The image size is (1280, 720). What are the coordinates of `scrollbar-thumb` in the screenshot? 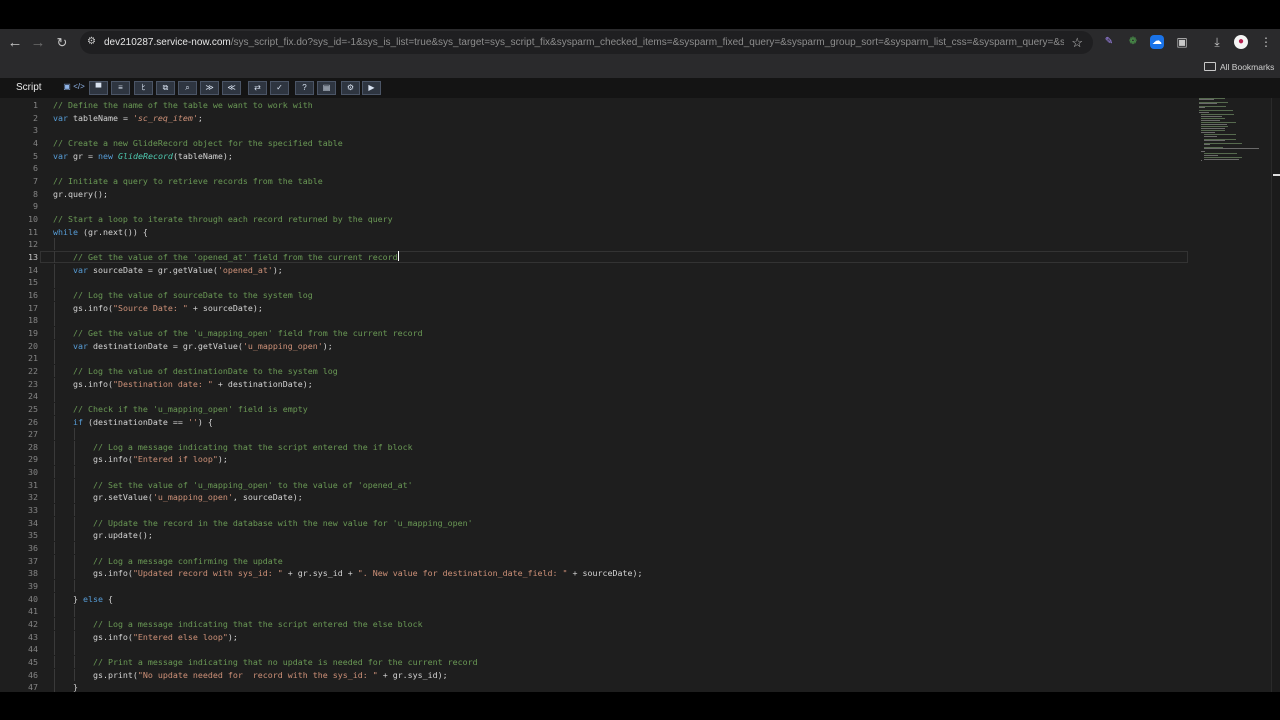 It's located at (1276, 175).